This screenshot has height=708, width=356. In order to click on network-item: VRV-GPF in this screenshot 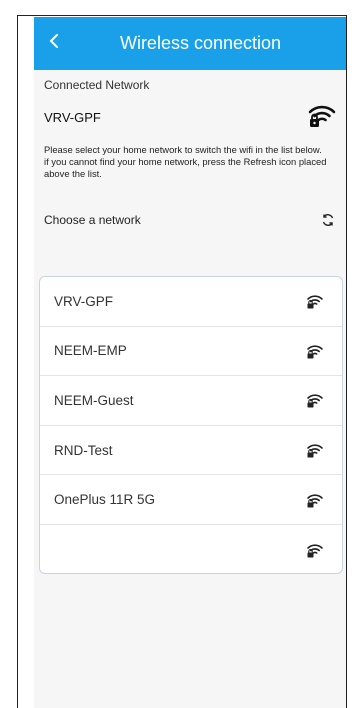, I will do `click(191, 302)`.